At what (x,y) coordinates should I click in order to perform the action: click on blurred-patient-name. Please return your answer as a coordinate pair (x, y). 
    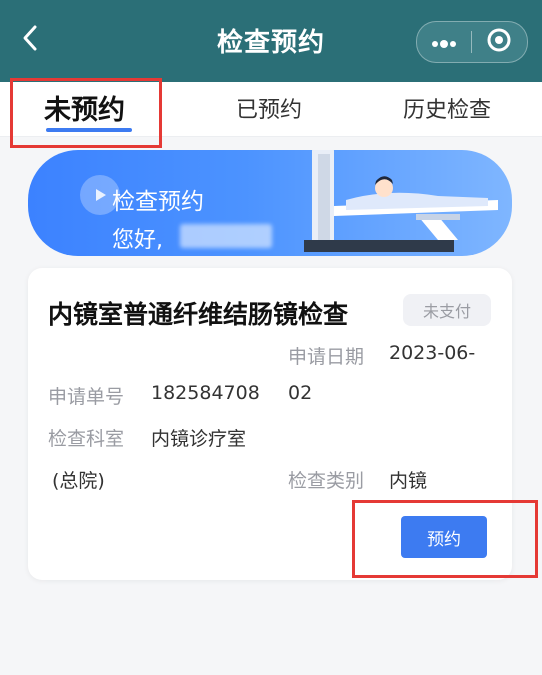
    Looking at the image, I should click on (226, 236).